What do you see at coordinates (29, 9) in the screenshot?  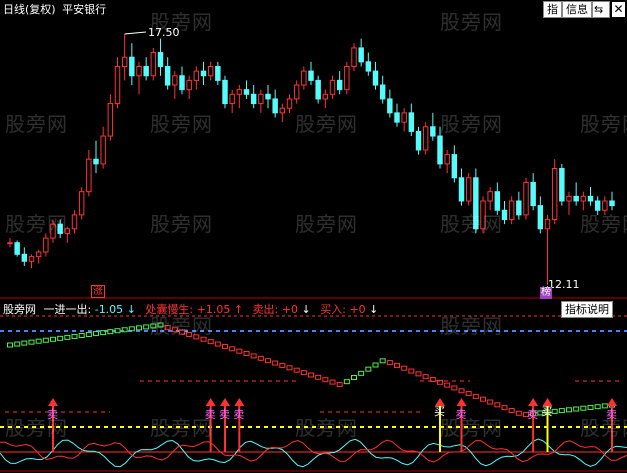 I see `period-label: 日线(复权)` at bounding box center [29, 9].